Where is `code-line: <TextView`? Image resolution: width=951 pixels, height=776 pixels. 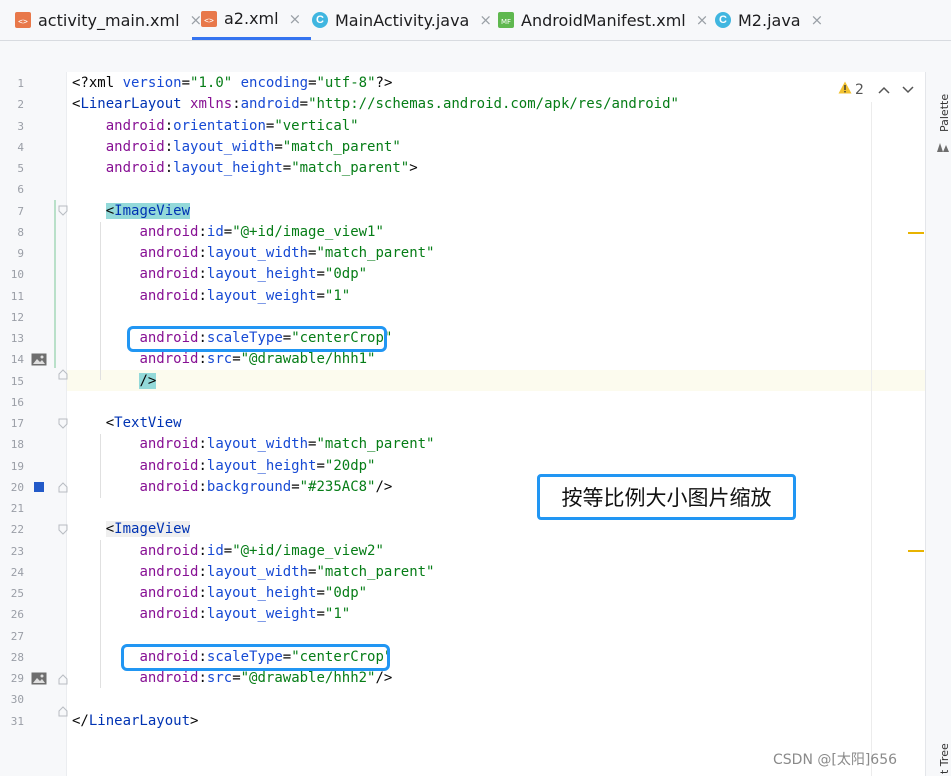 code-line: <TextView is located at coordinates (127, 423).